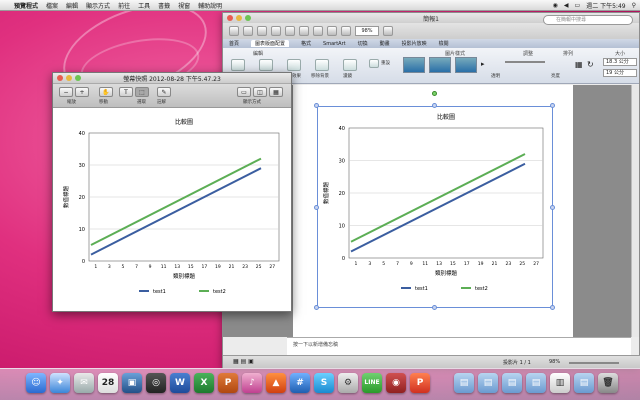 Image resolution: width=640 pixels, height=400 pixels. I want to click on tab-slideshow: 投影片放映, so click(414, 43).